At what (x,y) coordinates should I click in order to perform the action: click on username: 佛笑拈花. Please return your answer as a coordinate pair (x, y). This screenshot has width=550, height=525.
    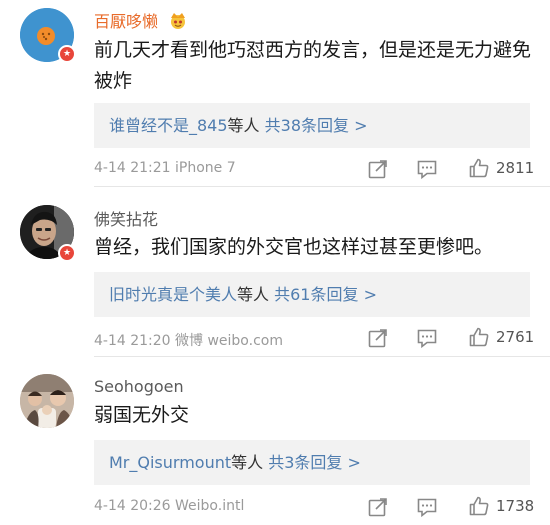
    Looking at the image, I should click on (126, 218).